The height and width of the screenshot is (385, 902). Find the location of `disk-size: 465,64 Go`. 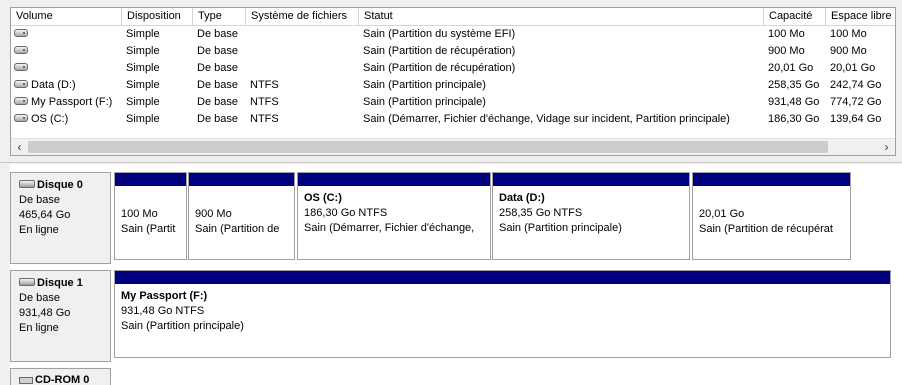

disk-size: 465,64 Go is located at coordinates (45, 215).